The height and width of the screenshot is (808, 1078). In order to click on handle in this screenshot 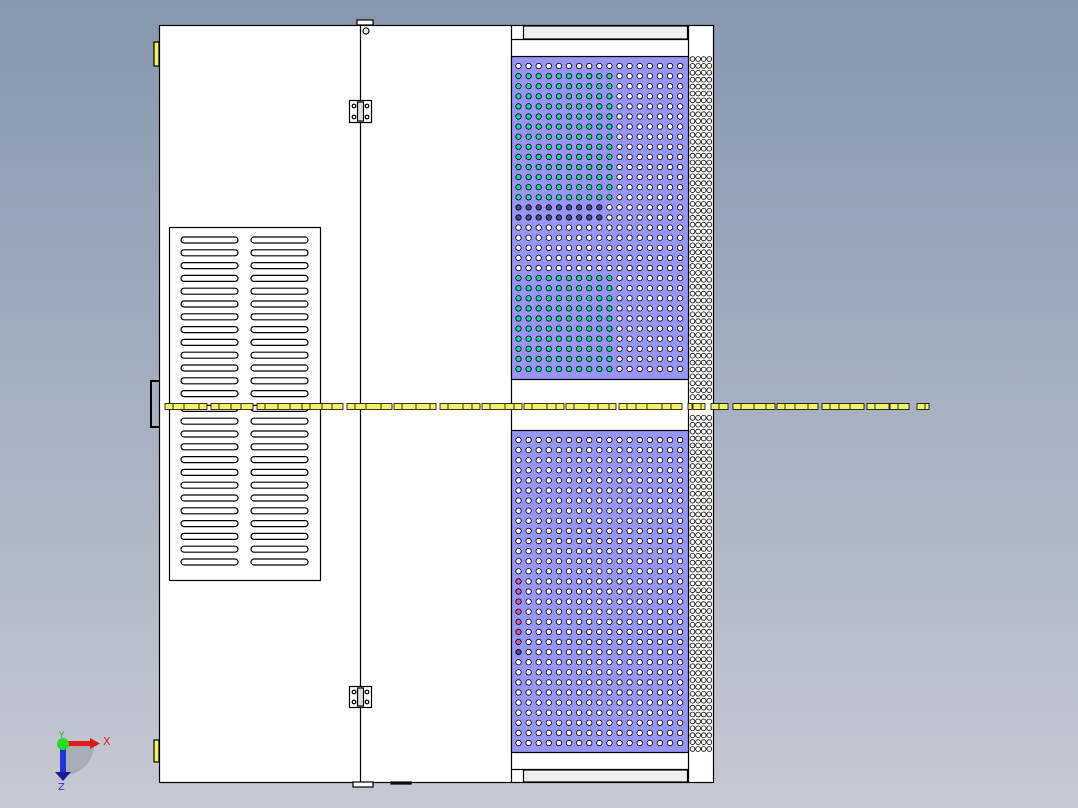, I will do `click(154, 404)`.